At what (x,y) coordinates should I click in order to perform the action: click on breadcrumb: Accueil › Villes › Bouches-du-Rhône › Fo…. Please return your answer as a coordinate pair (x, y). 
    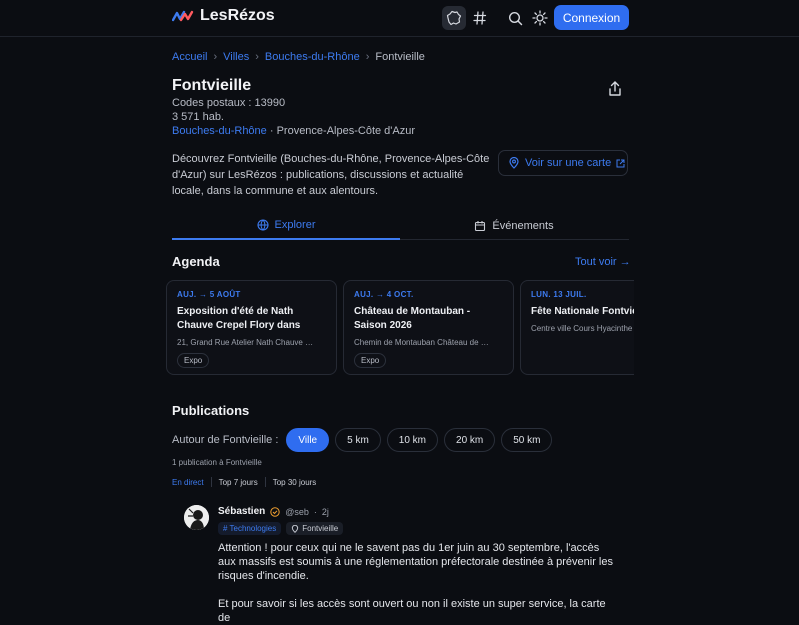
    Looking at the image, I should click on (298, 57).